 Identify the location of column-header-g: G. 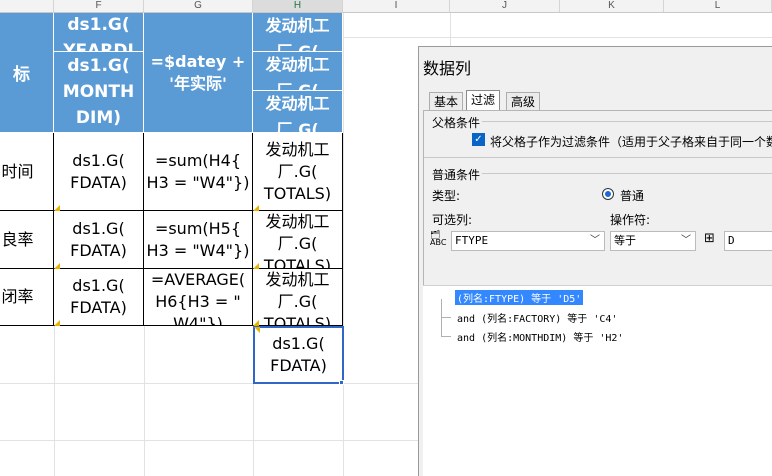
(198, 6).